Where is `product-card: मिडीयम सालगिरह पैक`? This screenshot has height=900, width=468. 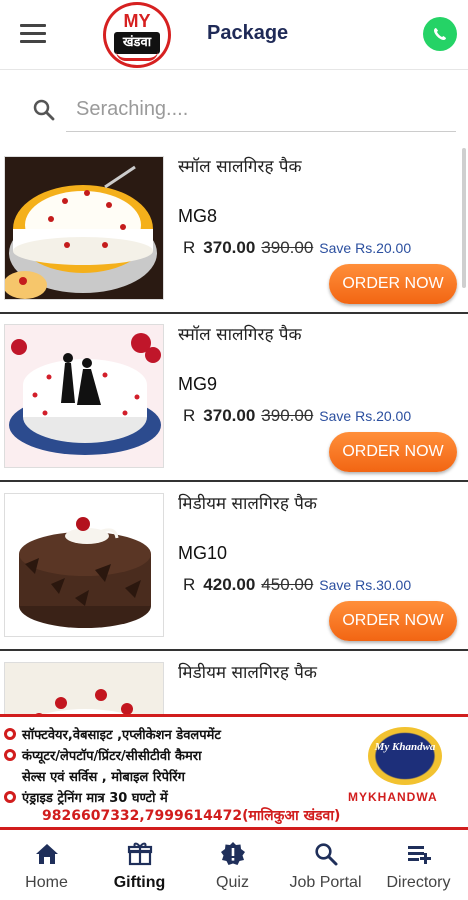
product-card: मिडीयम सालगिरह पैक is located at coordinates (234, 684).